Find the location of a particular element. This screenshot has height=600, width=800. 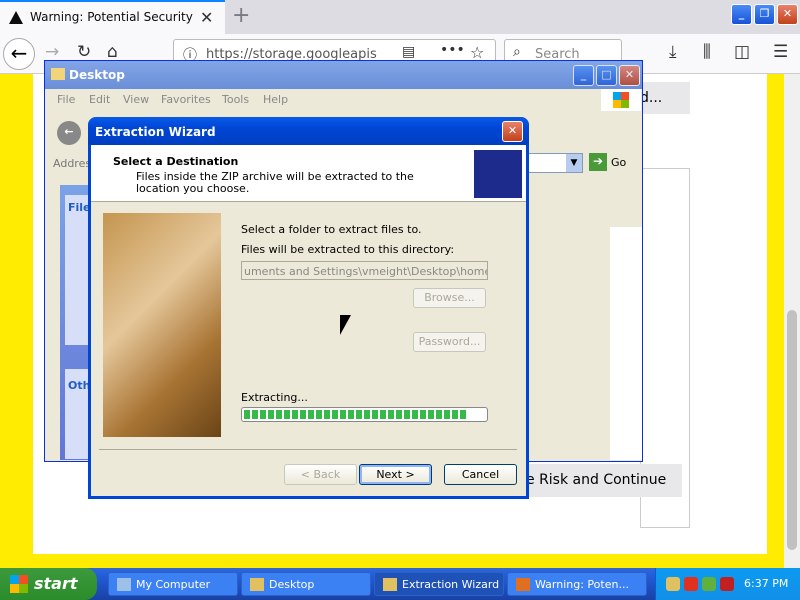

tab-title: Warning: Potential Security Risk A is located at coordinates (113, 17).